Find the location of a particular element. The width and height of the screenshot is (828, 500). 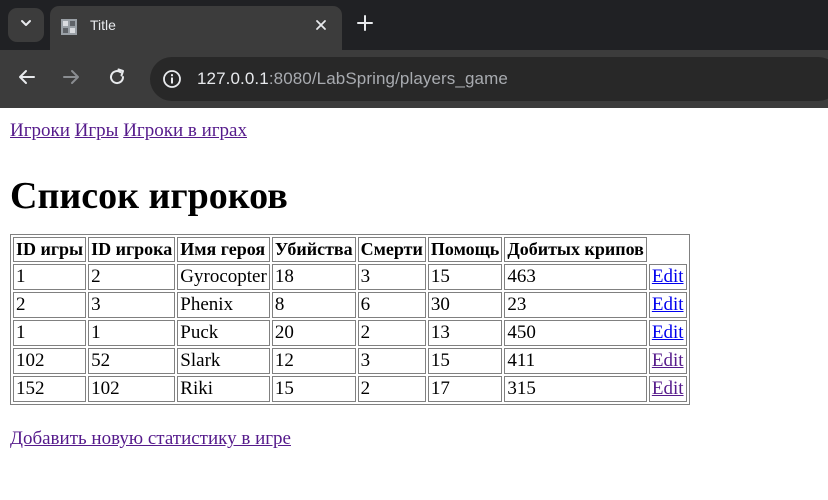

column-header-actions is located at coordinates (668, 249).